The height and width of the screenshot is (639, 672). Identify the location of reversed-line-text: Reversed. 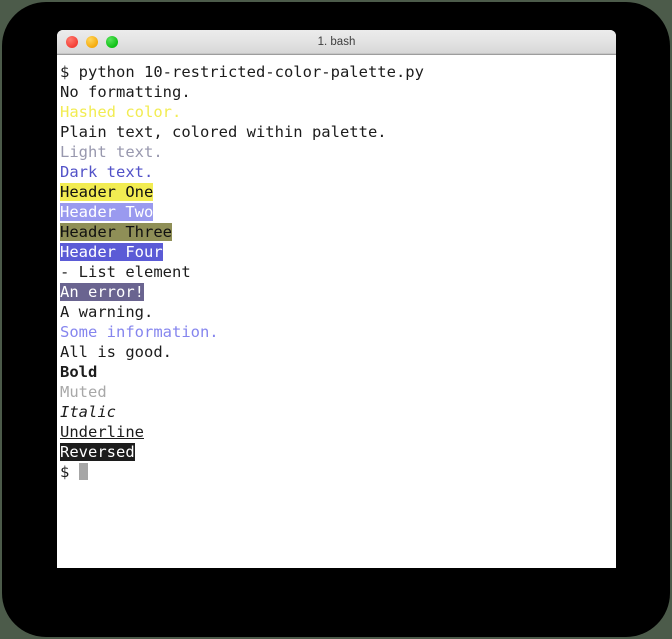
(97, 452).